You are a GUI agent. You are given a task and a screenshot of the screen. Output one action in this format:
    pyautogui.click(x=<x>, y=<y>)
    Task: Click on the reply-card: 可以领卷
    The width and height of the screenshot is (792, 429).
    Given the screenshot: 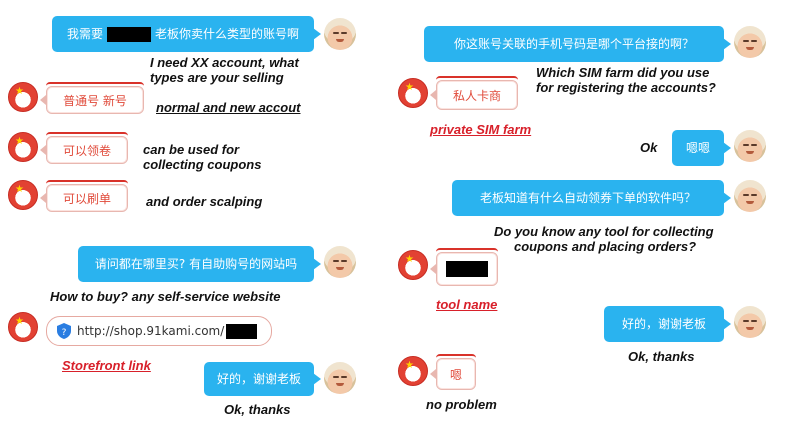 What is the action you would take?
    pyautogui.click(x=84, y=148)
    